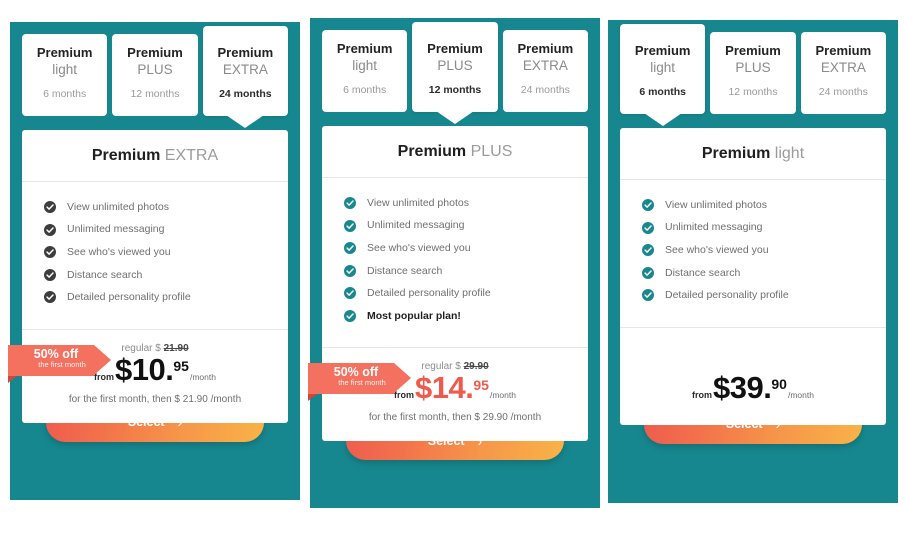 The image size is (904, 542). I want to click on plan-card-title: Premium PLUS, so click(455, 152).